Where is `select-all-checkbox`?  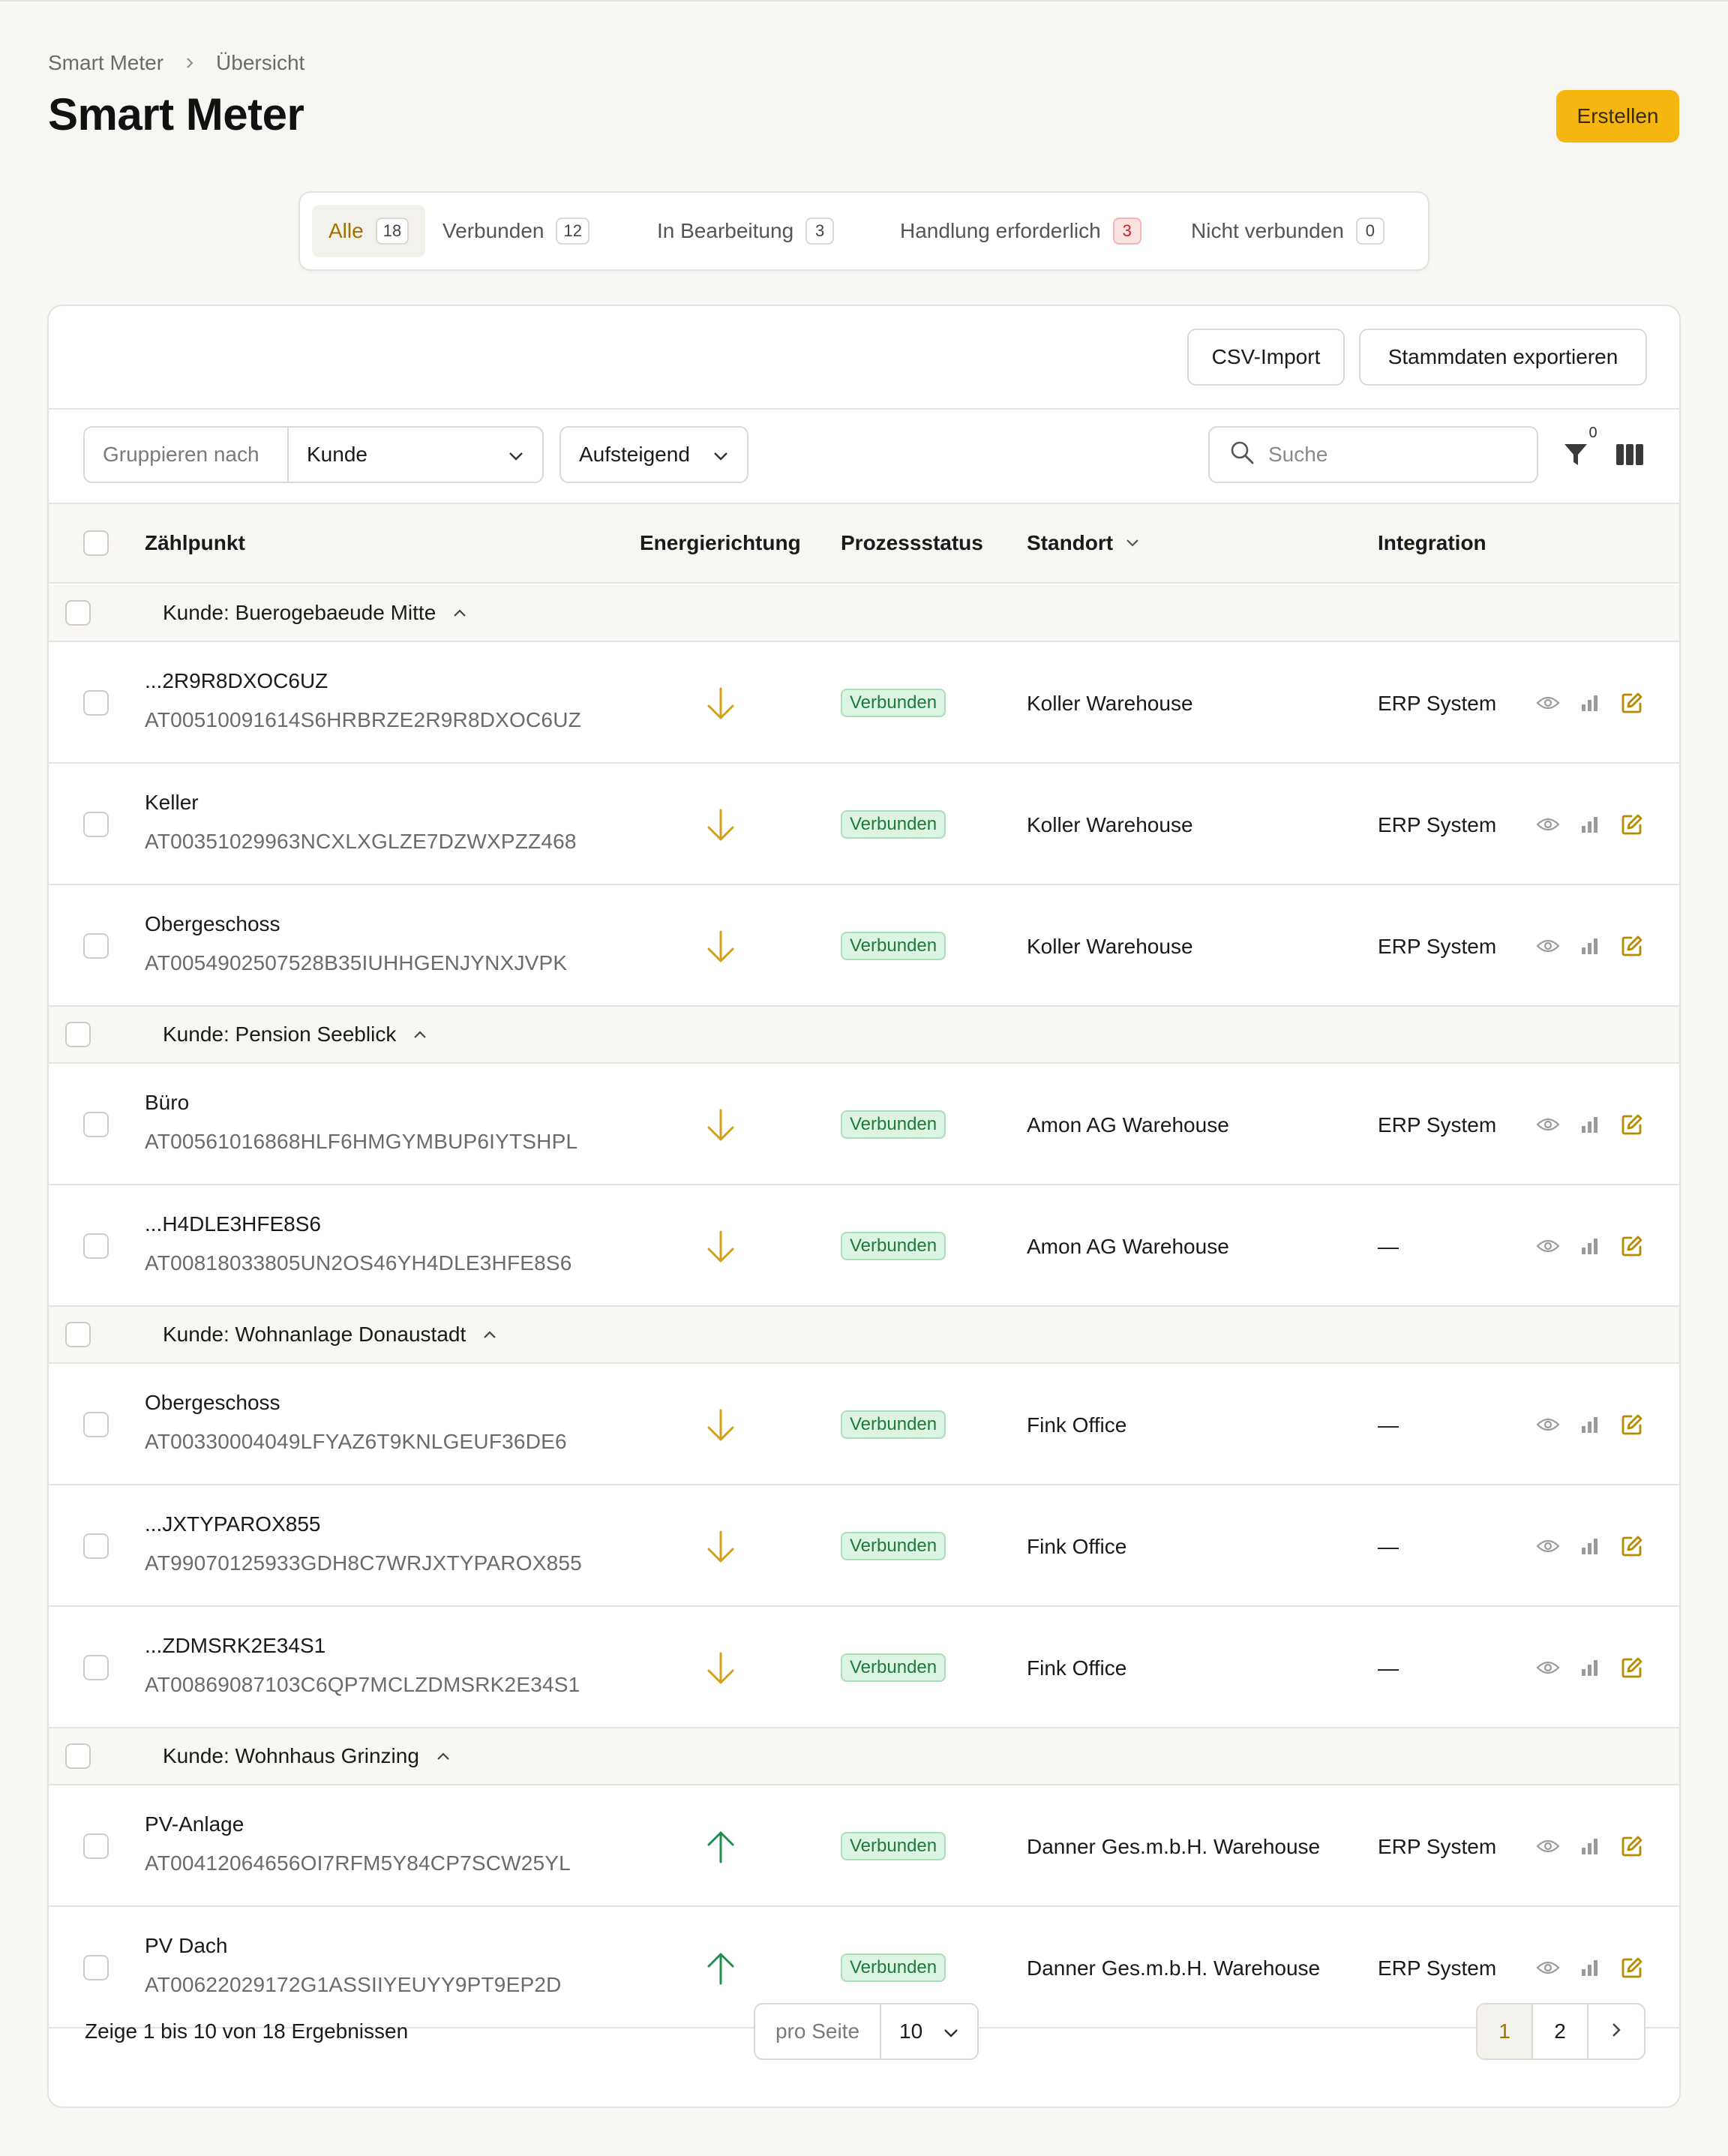
select-all-checkbox is located at coordinates (96, 543).